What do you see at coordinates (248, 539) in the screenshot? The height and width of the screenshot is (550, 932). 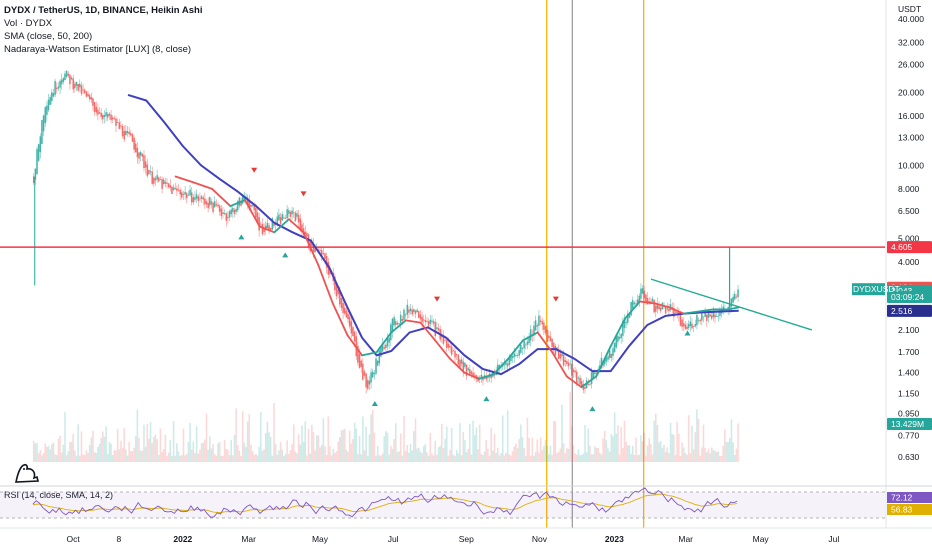 I see `x-tick-label: Mar` at bounding box center [248, 539].